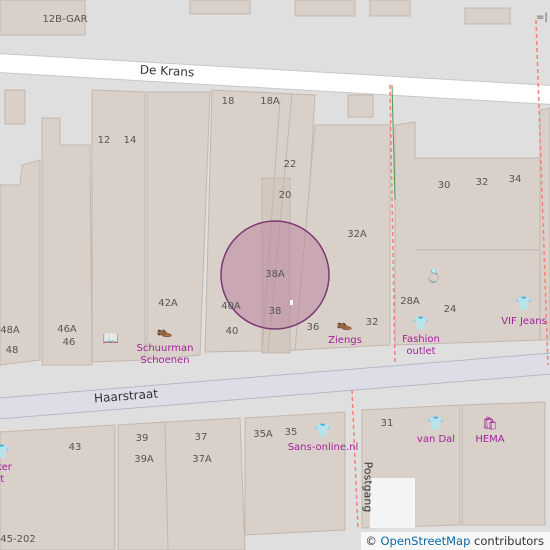 This screenshot has width=550, height=550. I want to click on attribution-prefix: ©, so click(373, 541).